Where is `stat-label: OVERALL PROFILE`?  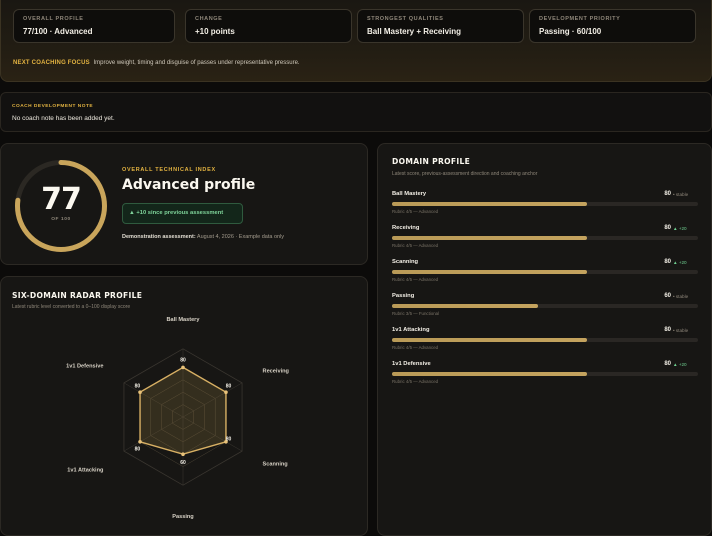
stat-label: OVERALL PROFILE is located at coordinates (53, 19).